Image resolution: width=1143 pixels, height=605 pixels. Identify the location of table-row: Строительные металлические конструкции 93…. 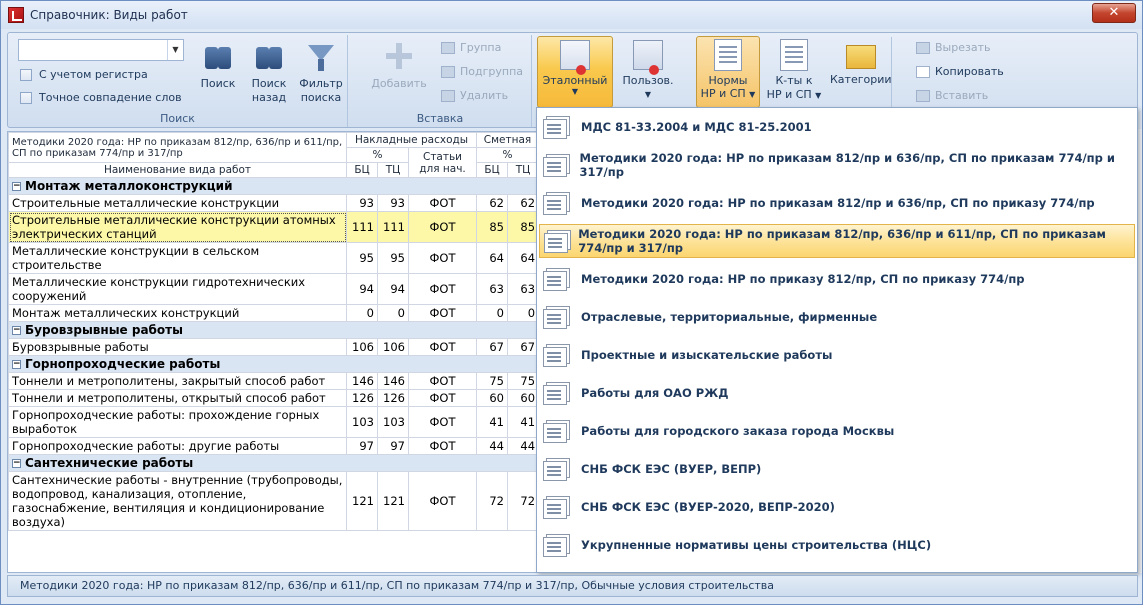
(272, 203).